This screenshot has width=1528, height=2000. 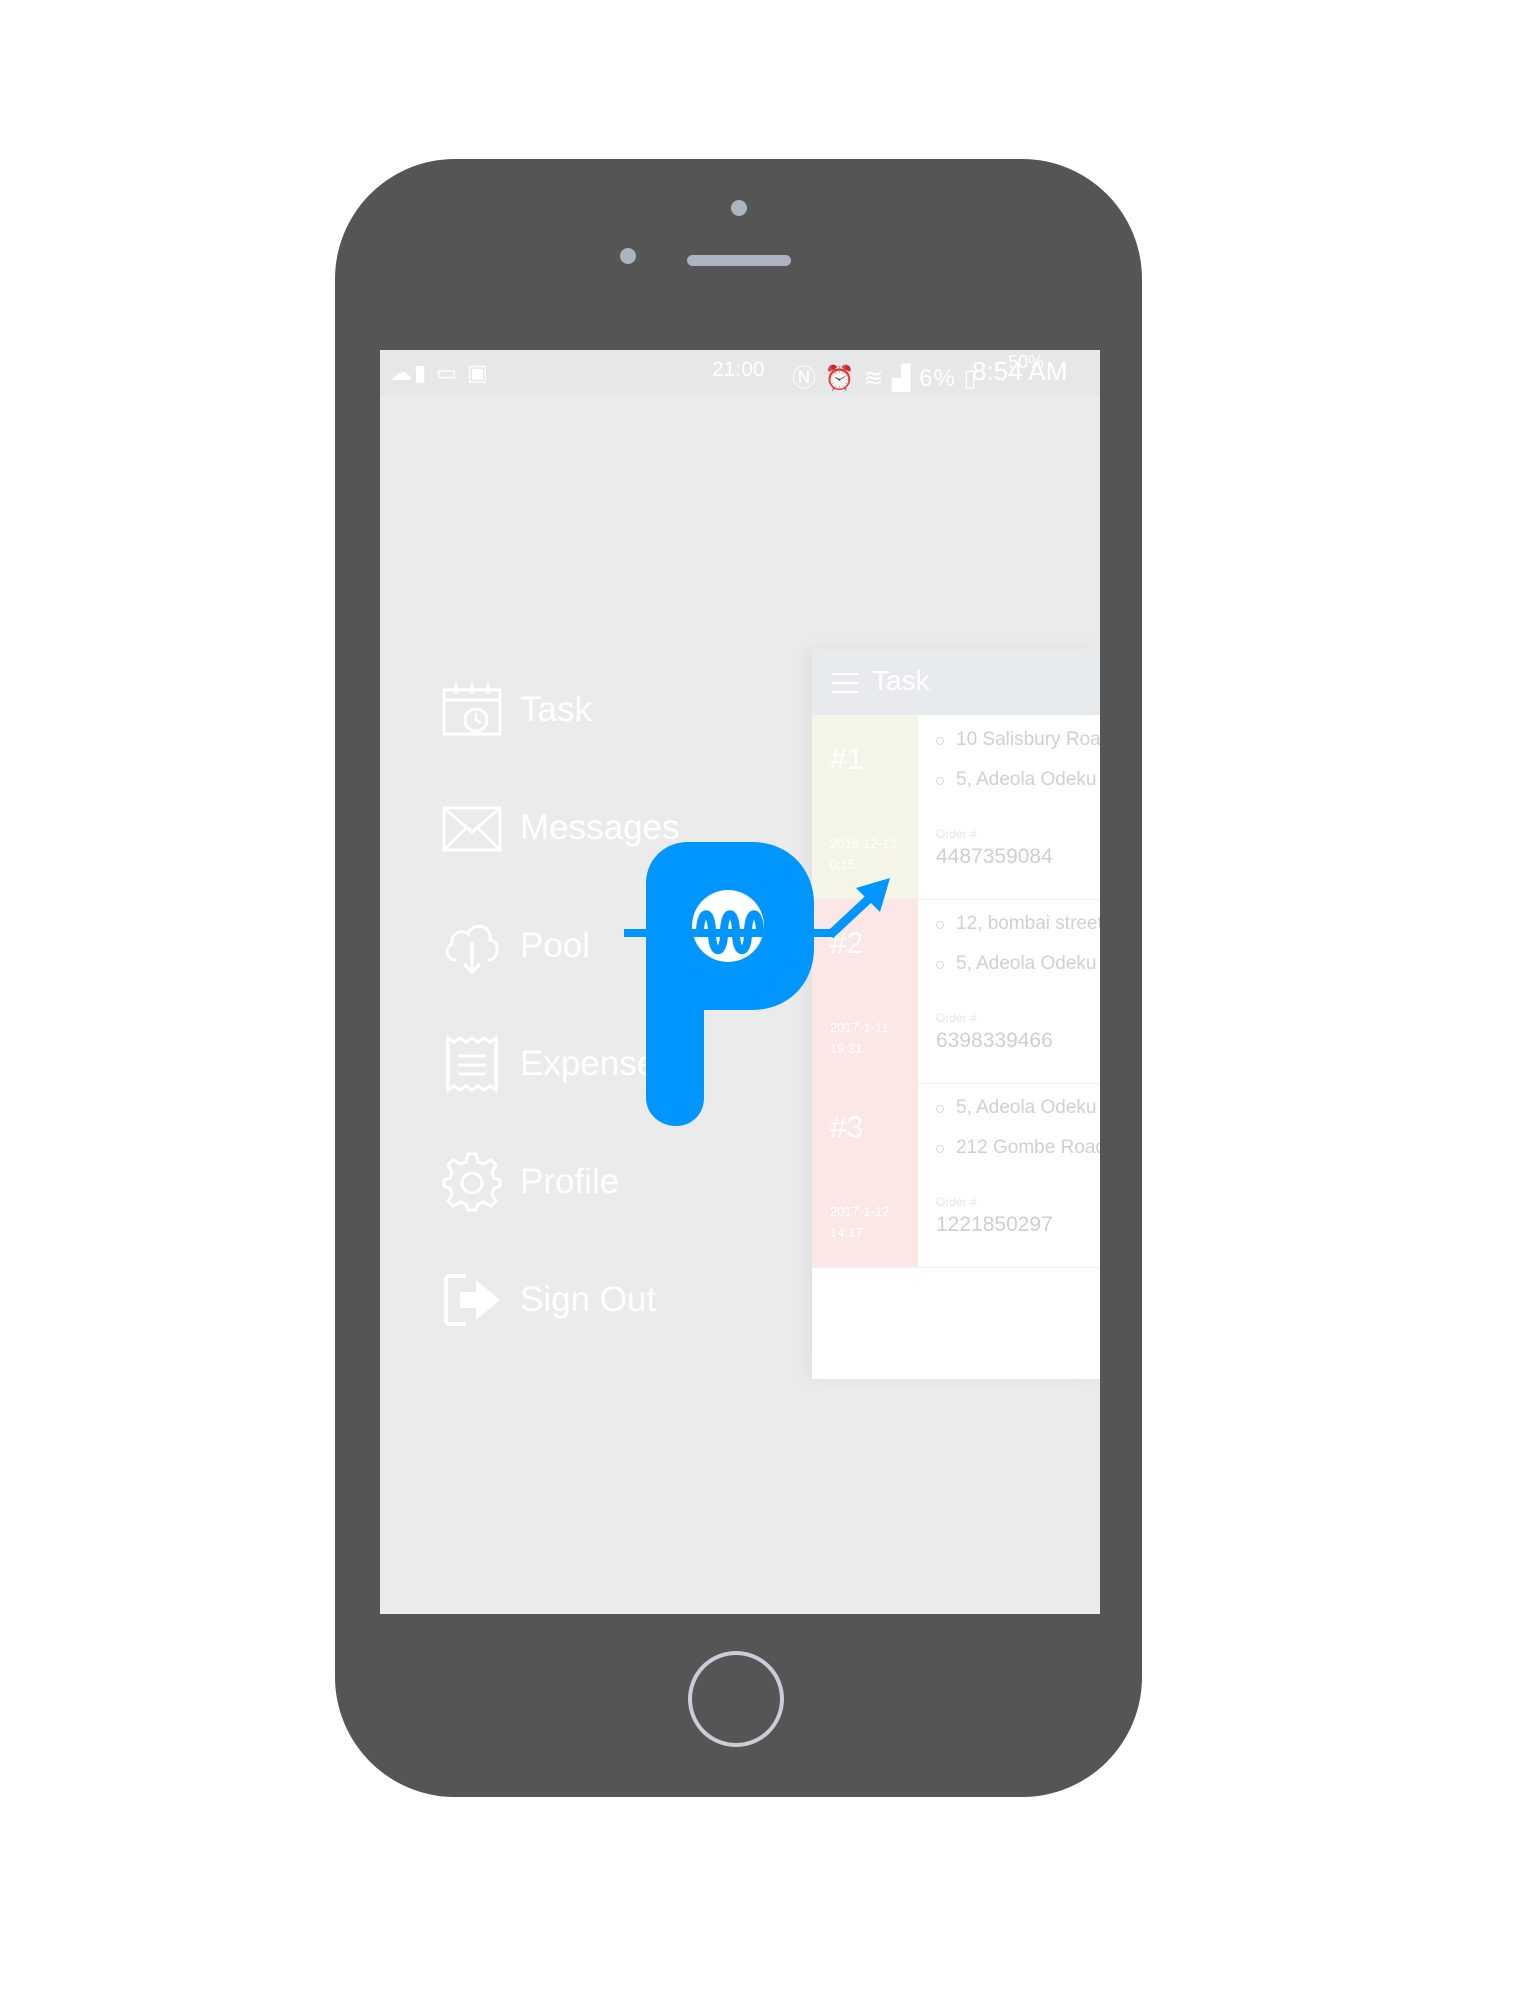 What do you see at coordinates (860, 1222) in the screenshot?
I see `task-date: 2017-1-12 14:17` at bounding box center [860, 1222].